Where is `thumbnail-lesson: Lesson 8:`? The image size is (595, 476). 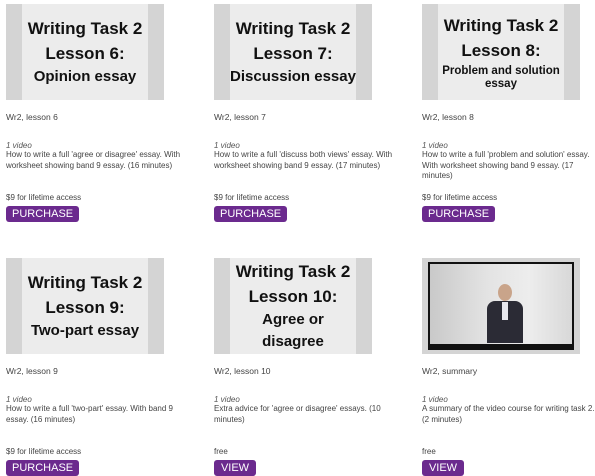 thumbnail-lesson: Lesson 8: is located at coordinates (501, 50).